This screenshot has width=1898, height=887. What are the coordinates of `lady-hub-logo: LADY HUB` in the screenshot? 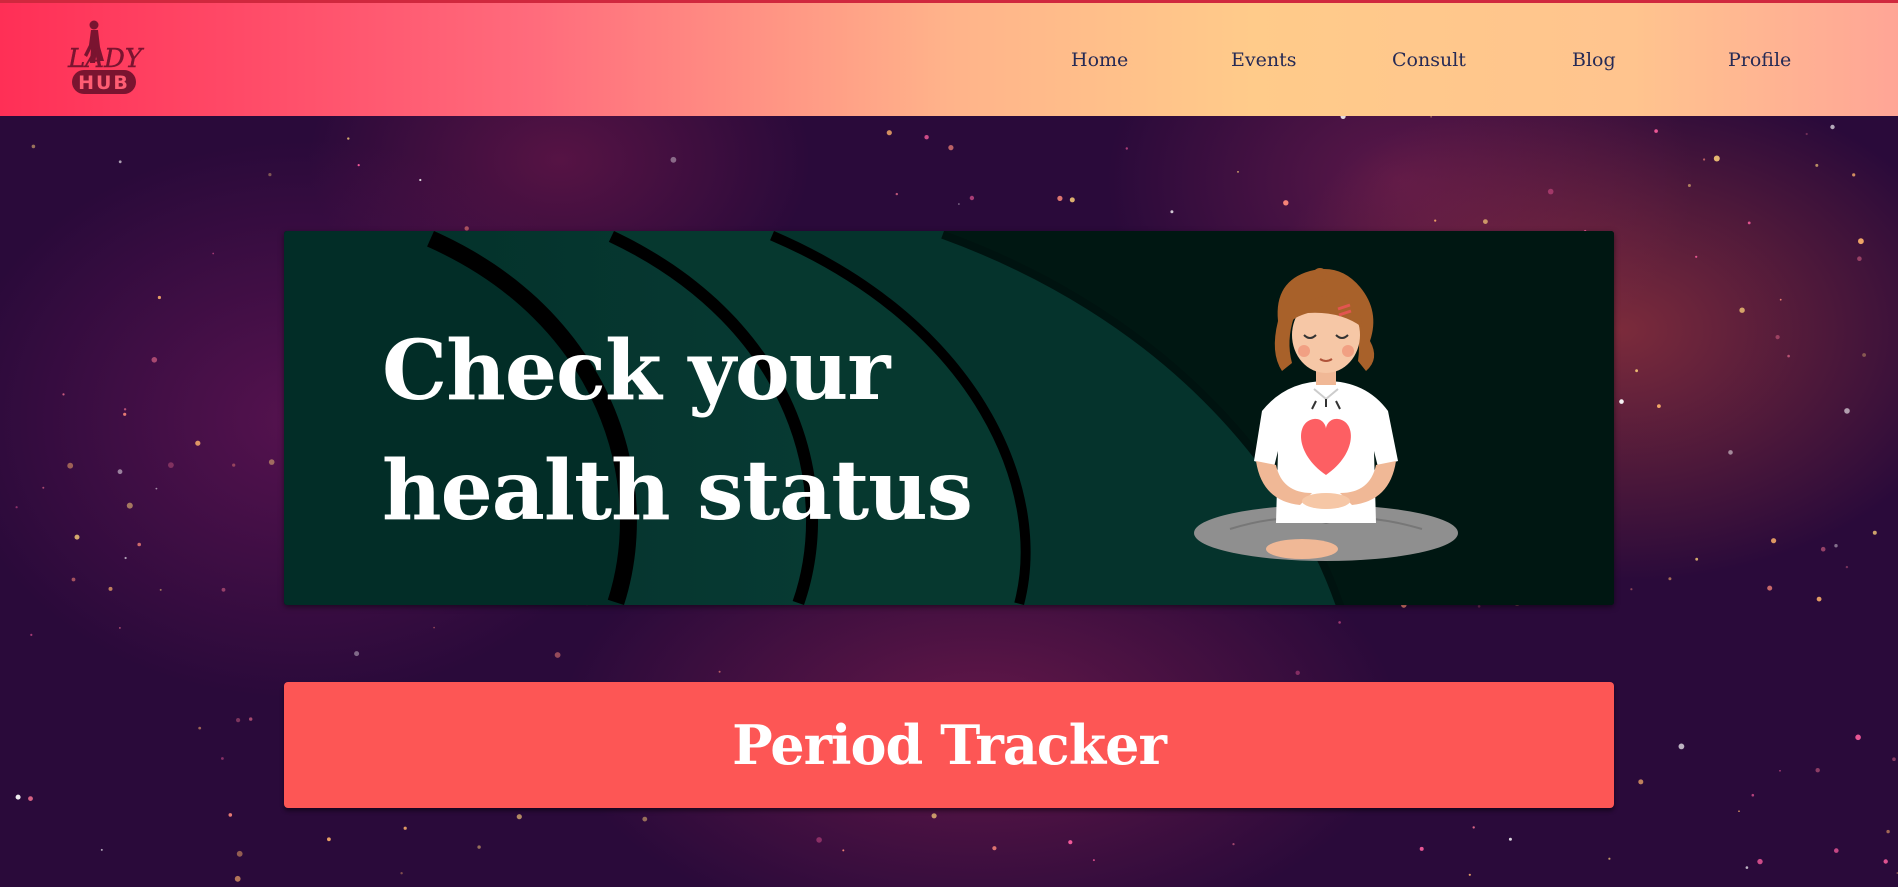 It's located at (106, 59).